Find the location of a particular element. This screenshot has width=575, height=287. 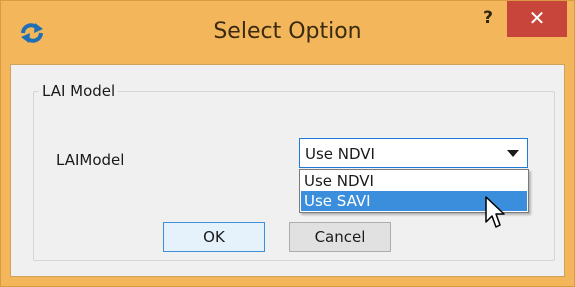

groupbox-legend: LAI Model is located at coordinates (79, 91).